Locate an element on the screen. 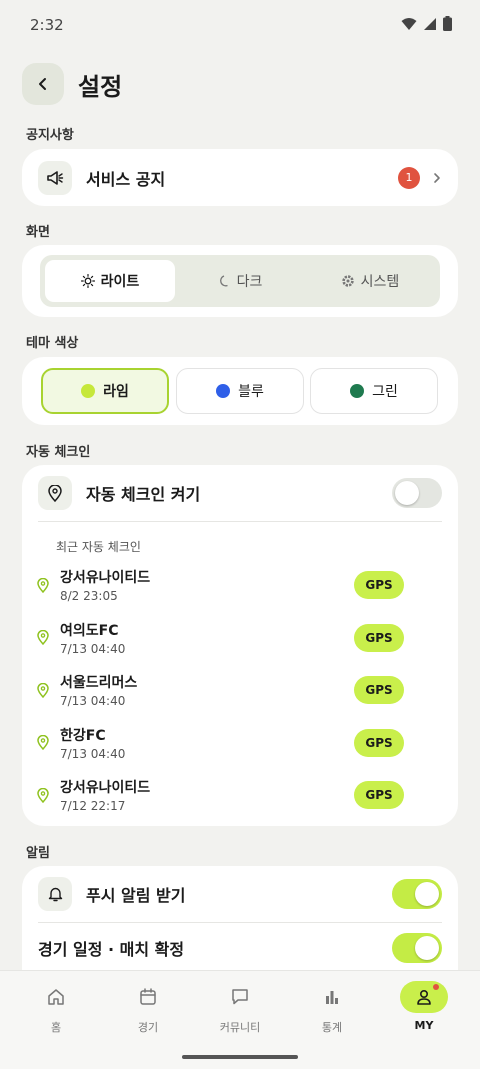 The width and height of the screenshot is (480, 1069). section-theme: 테마 색상 is located at coordinates (52, 343).